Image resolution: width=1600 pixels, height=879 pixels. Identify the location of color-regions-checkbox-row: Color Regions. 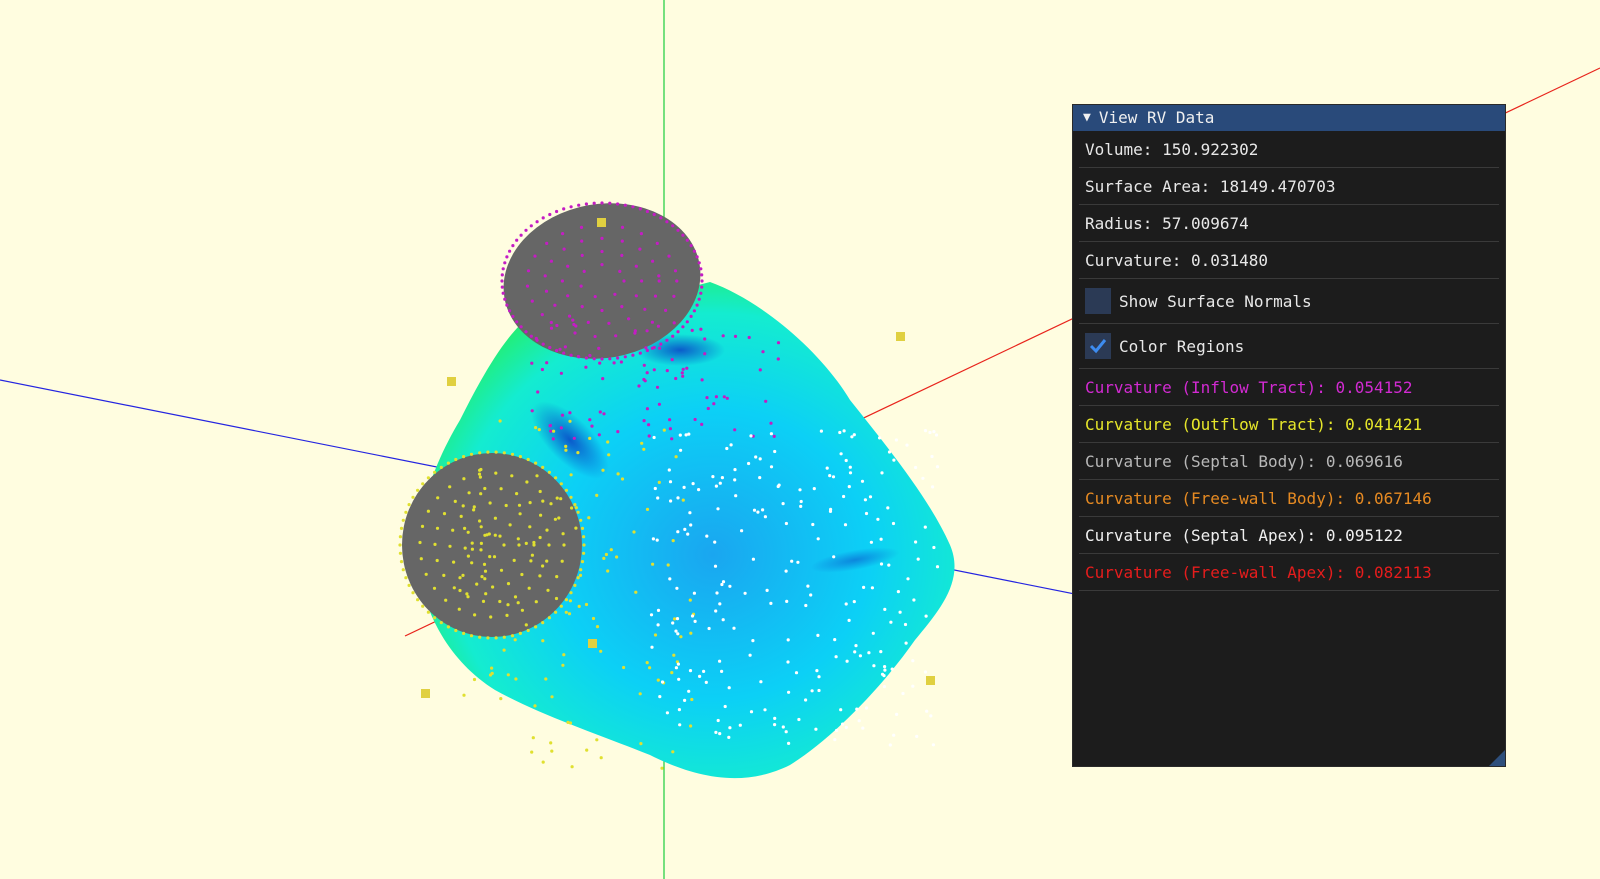
(1289, 346).